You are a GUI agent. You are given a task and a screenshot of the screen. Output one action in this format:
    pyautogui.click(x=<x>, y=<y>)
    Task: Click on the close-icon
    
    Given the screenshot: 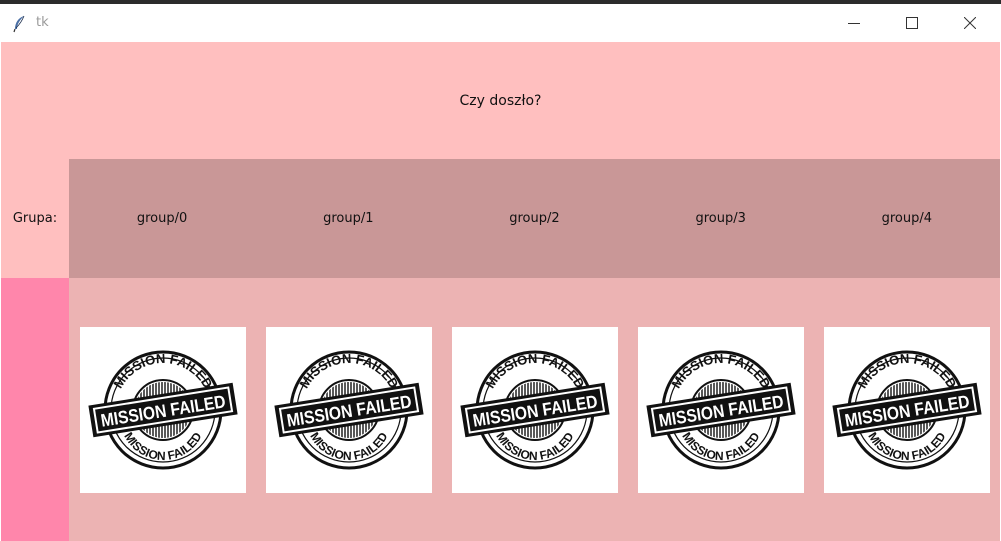 What is the action you would take?
    pyautogui.click(x=970, y=23)
    